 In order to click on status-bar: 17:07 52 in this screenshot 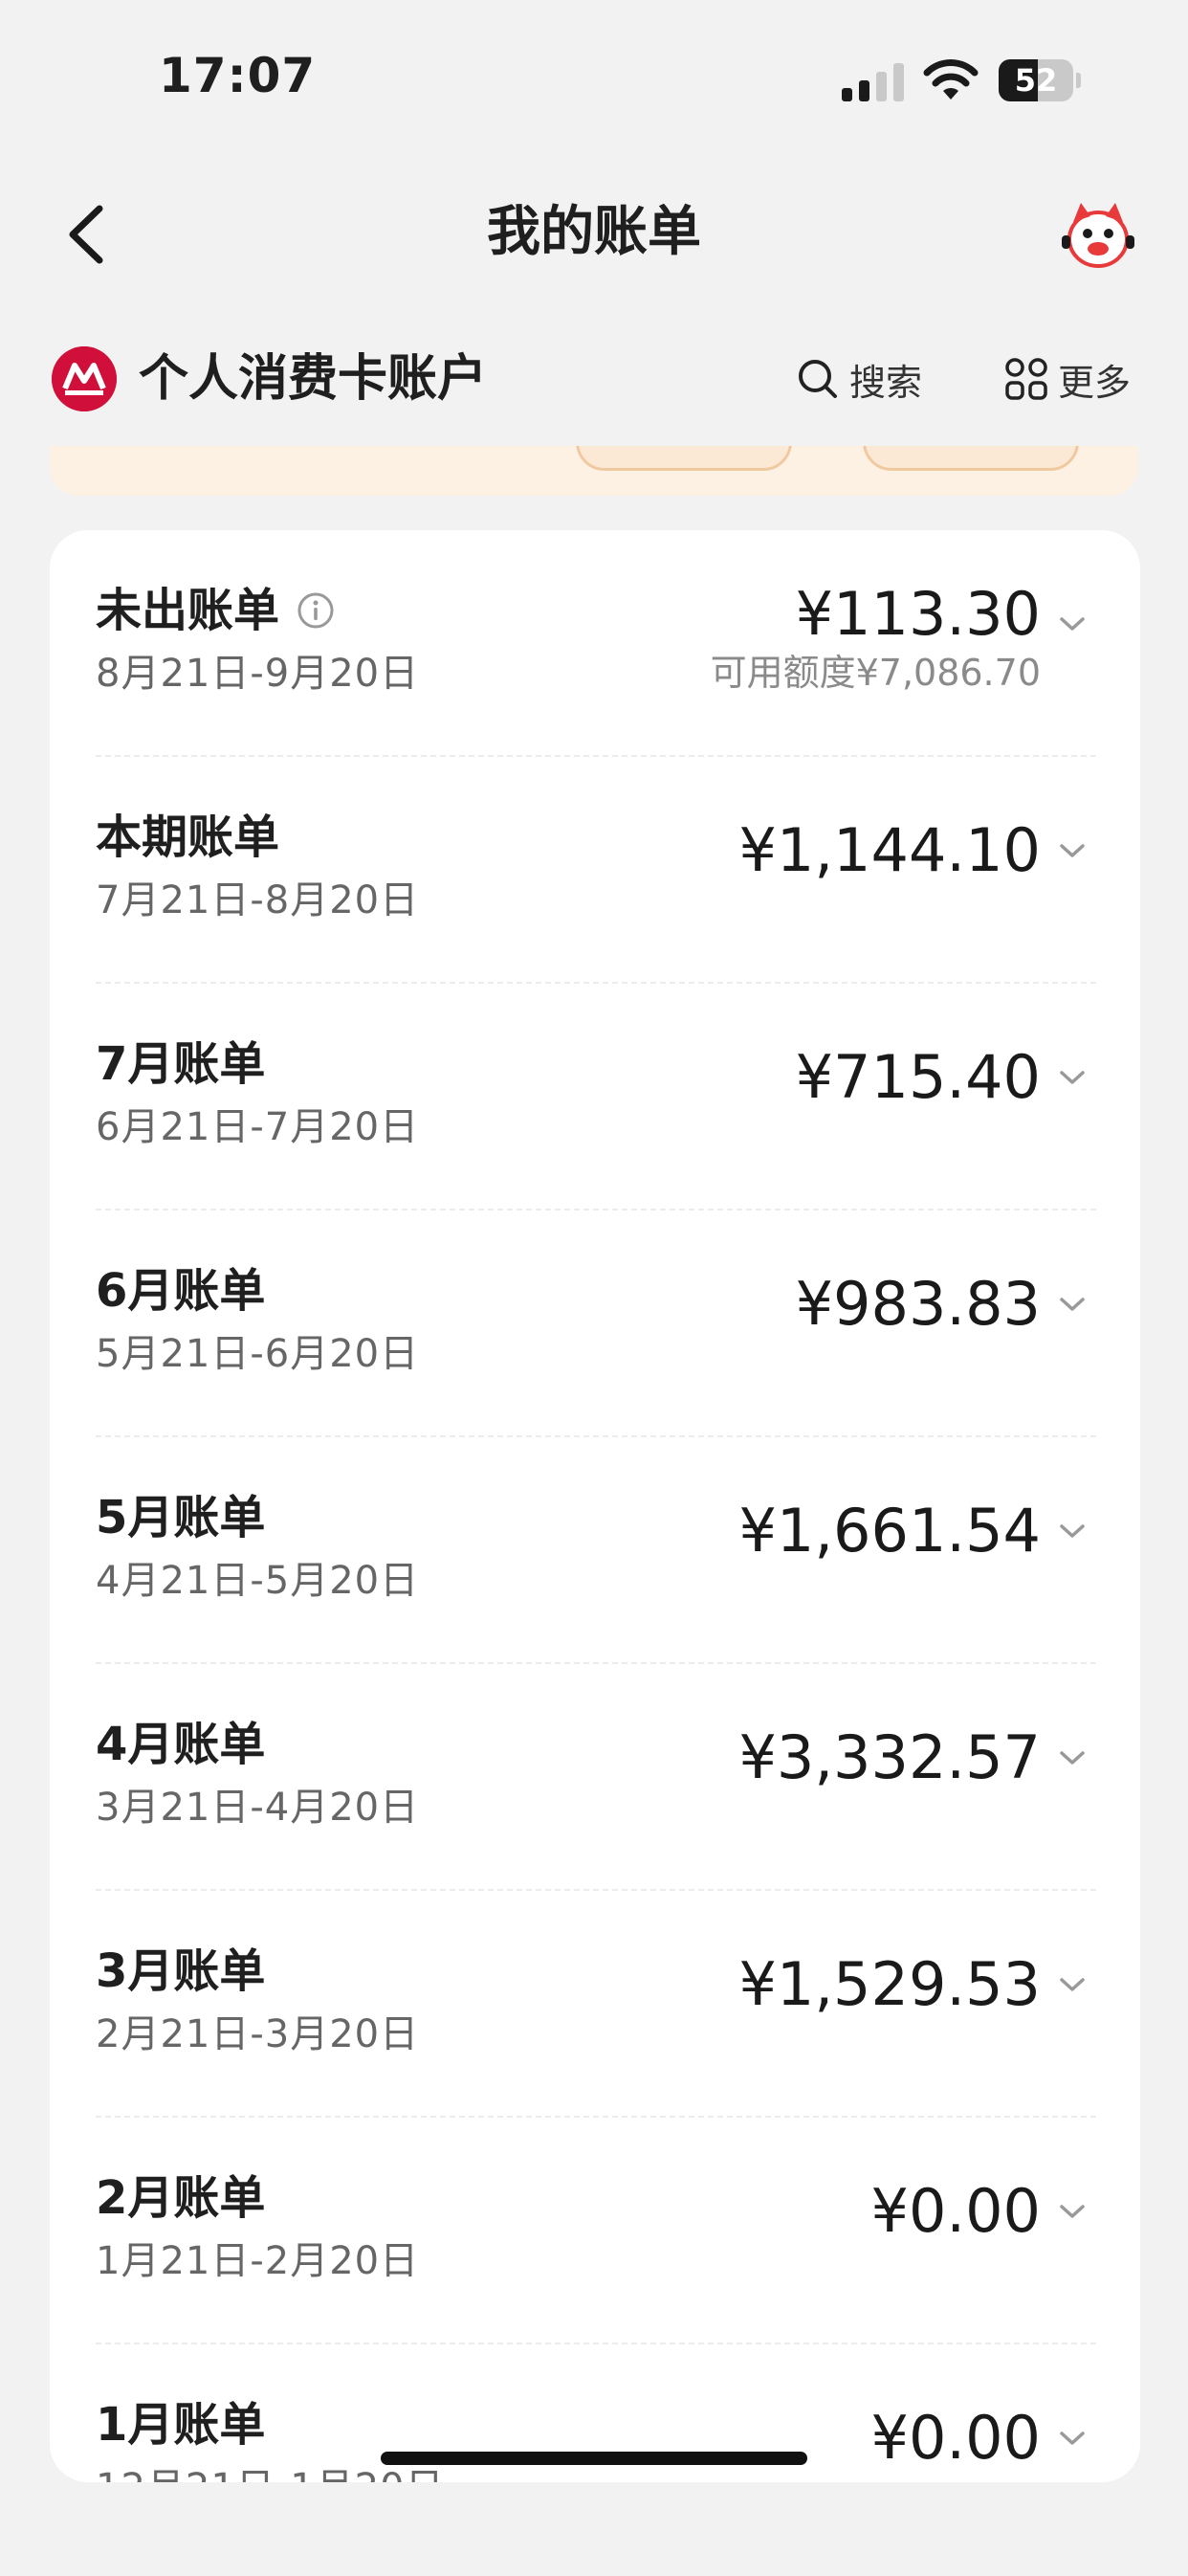, I will do `click(594, 72)`.